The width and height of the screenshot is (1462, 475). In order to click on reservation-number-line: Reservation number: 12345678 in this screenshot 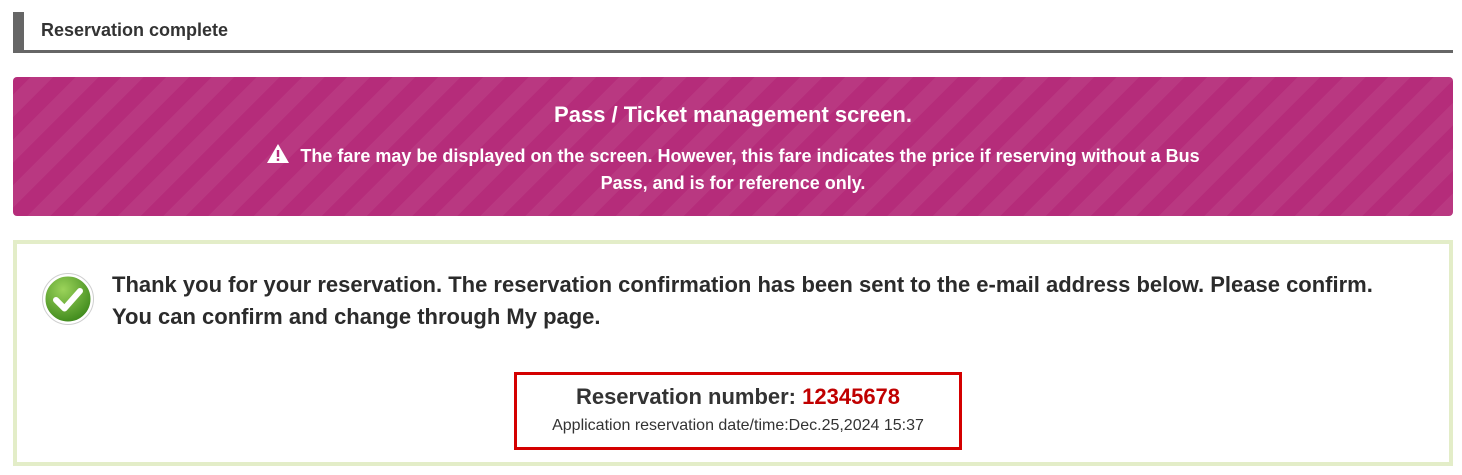, I will do `click(738, 397)`.